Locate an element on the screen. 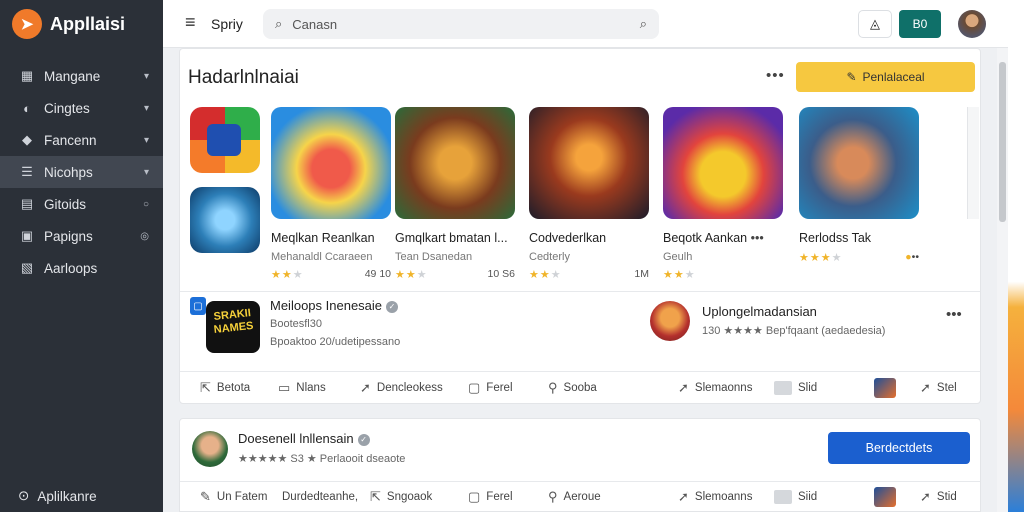 This screenshot has width=1024, height=512. brand: ➤ Appllaisi is located at coordinates (81, 24).